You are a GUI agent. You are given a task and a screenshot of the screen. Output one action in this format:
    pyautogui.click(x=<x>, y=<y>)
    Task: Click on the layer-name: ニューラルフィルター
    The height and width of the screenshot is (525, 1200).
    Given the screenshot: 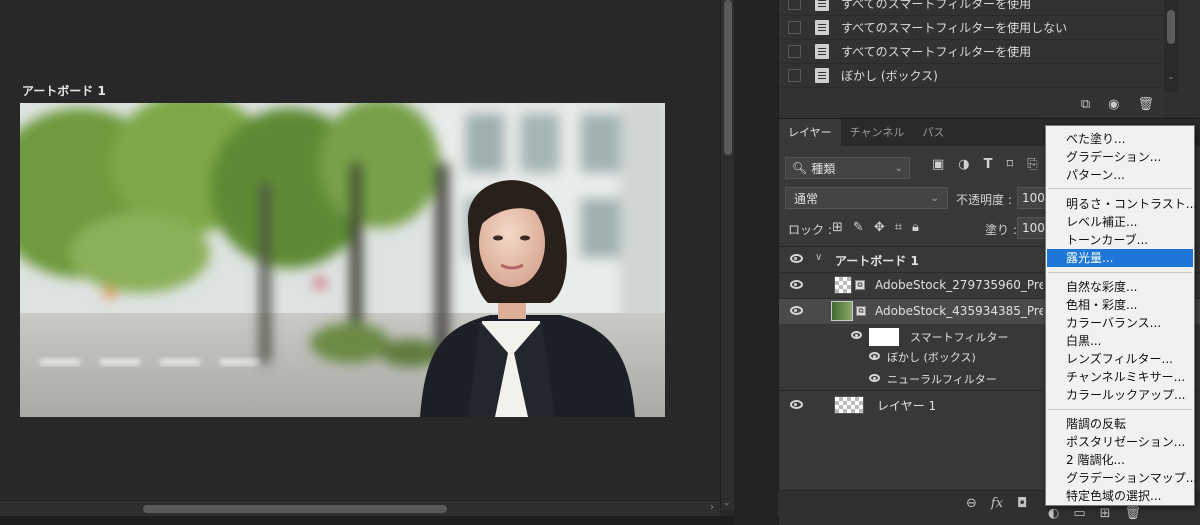 What is the action you would take?
    pyautogui.click(x=942, y=379)
    